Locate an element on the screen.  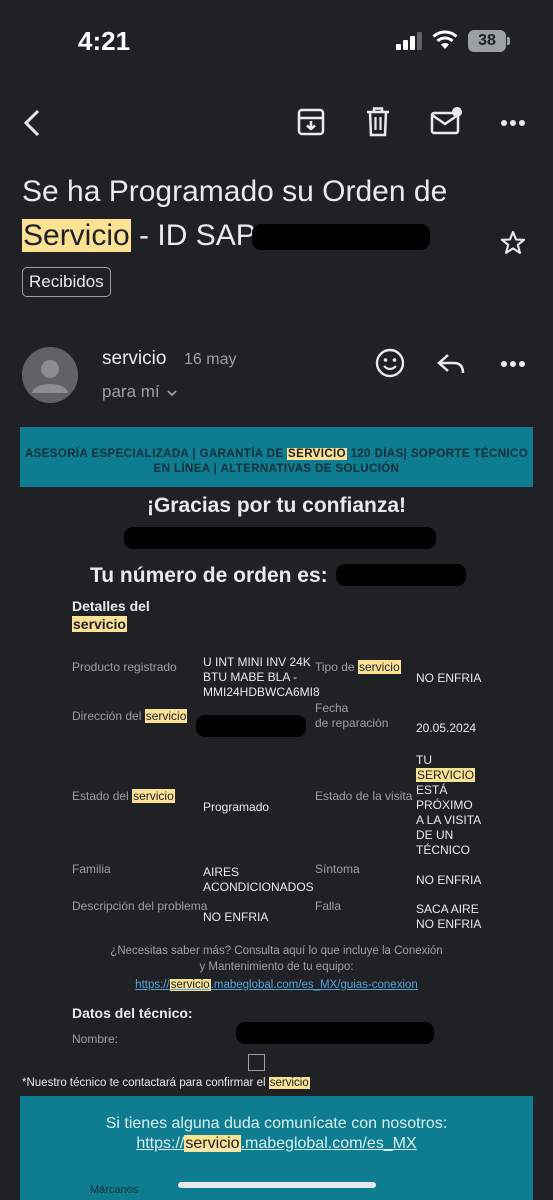
family-value-line: ACONDICIONADOS is located at coordinates (258, 887).